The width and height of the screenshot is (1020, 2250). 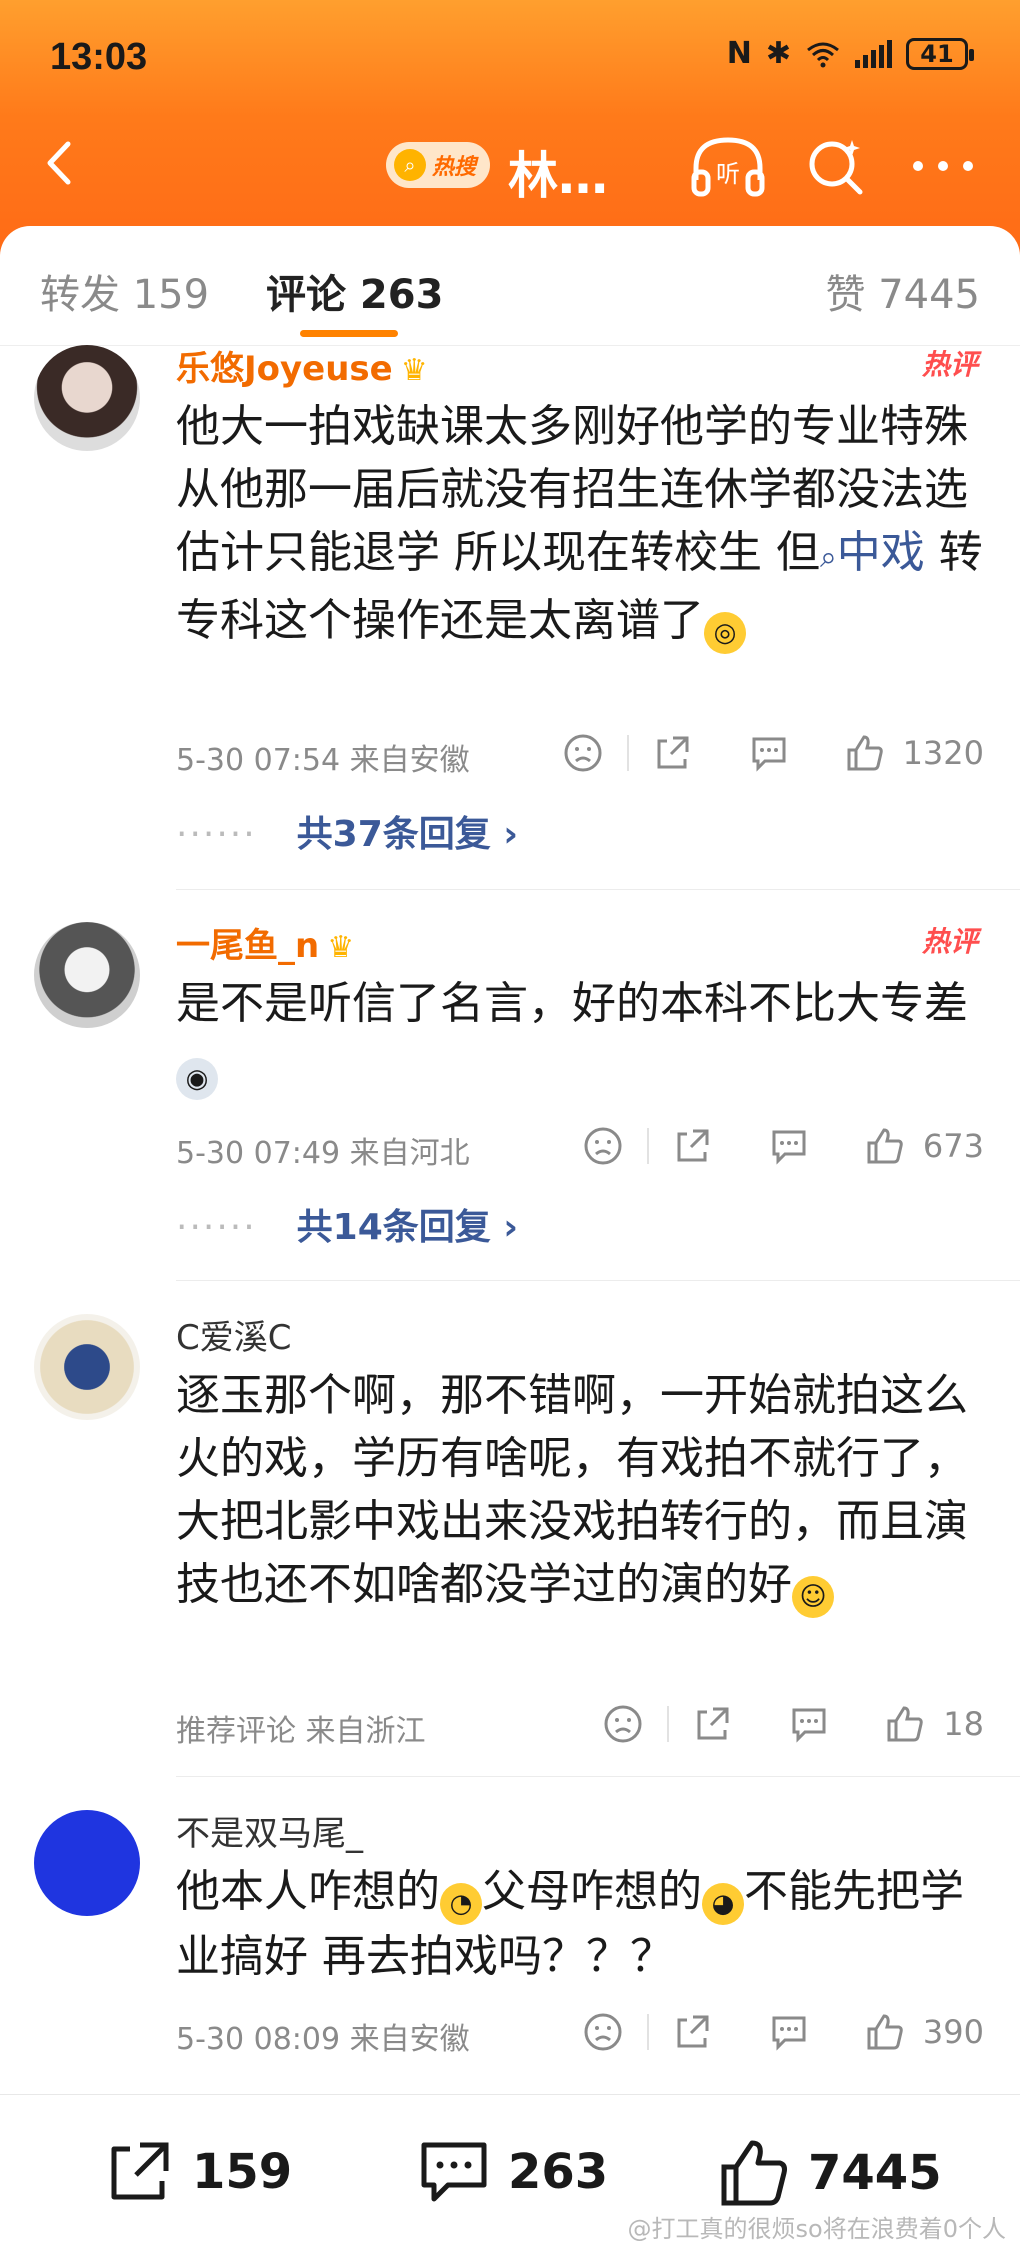 I want to click on comment-button: 263, so click(x=513, y=2172).